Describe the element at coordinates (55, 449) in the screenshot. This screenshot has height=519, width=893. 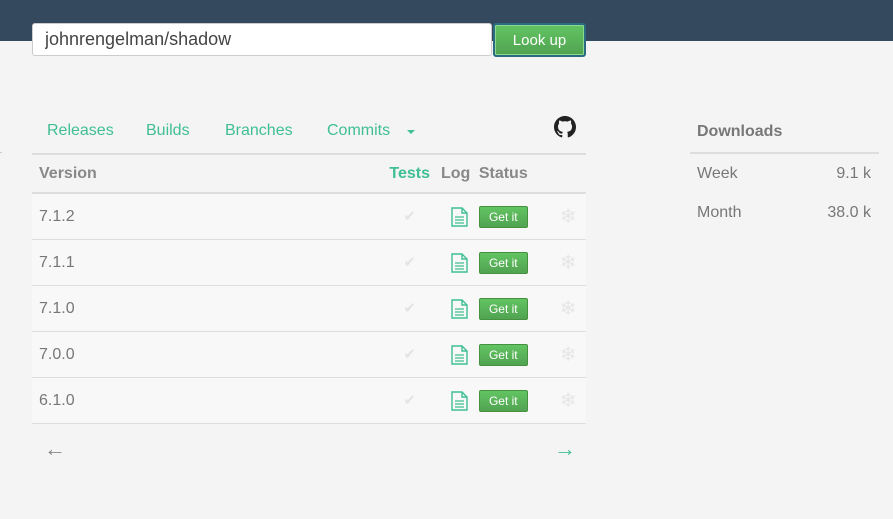
I see `previous-page-arrow: ←` at that location.